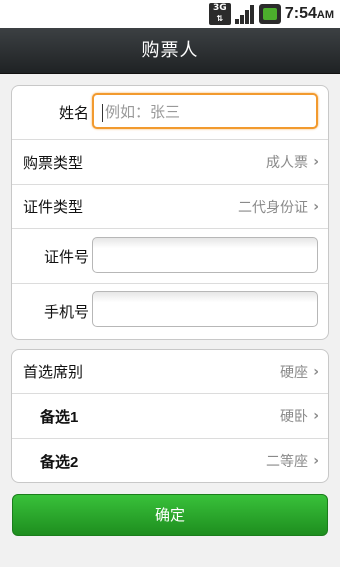  I want to click on network-type: 3G, so click(220, 8).